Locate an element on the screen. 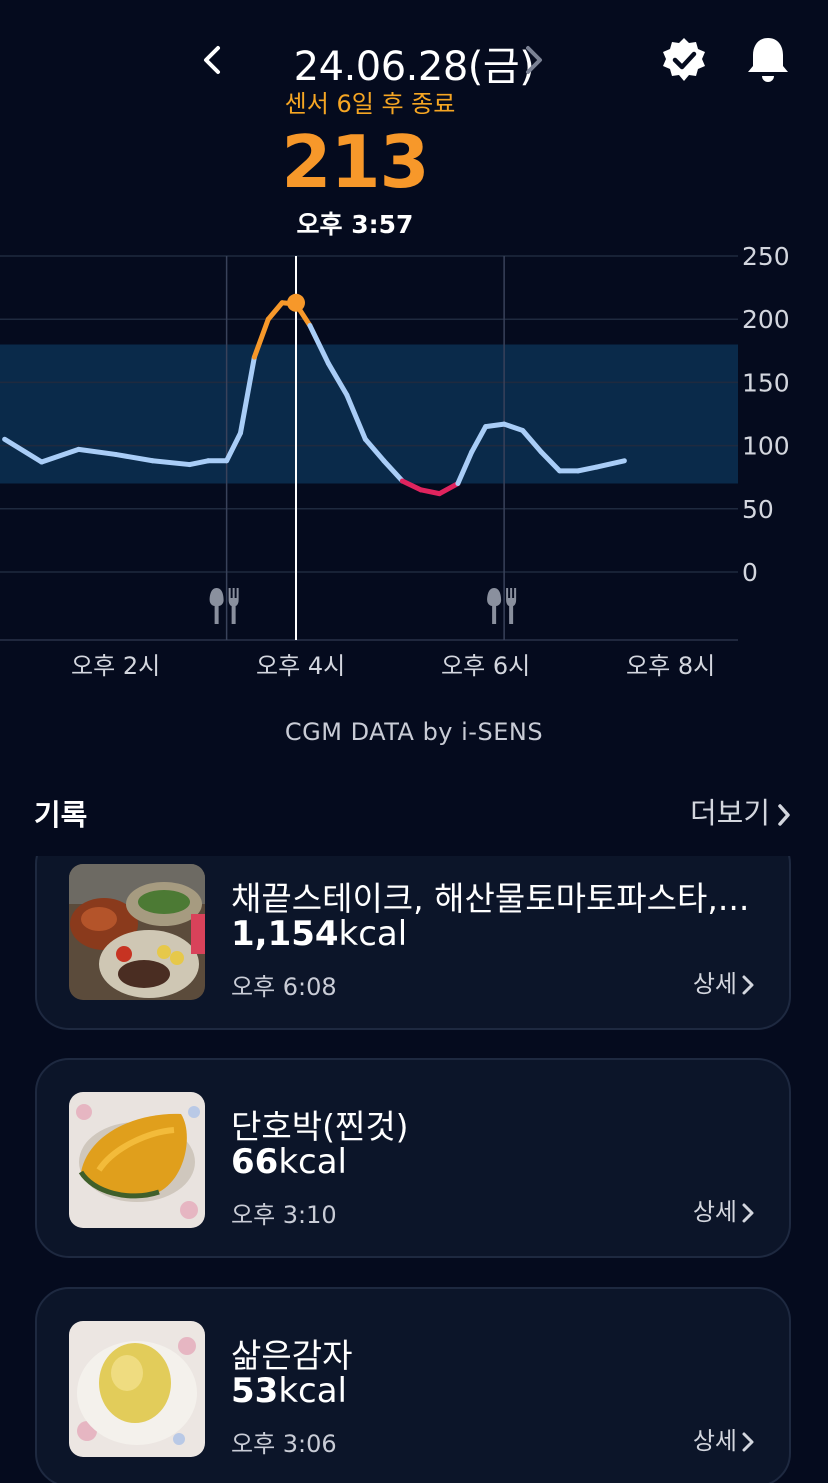  y-tick-label: 200 is located at coordinates (766, 319).